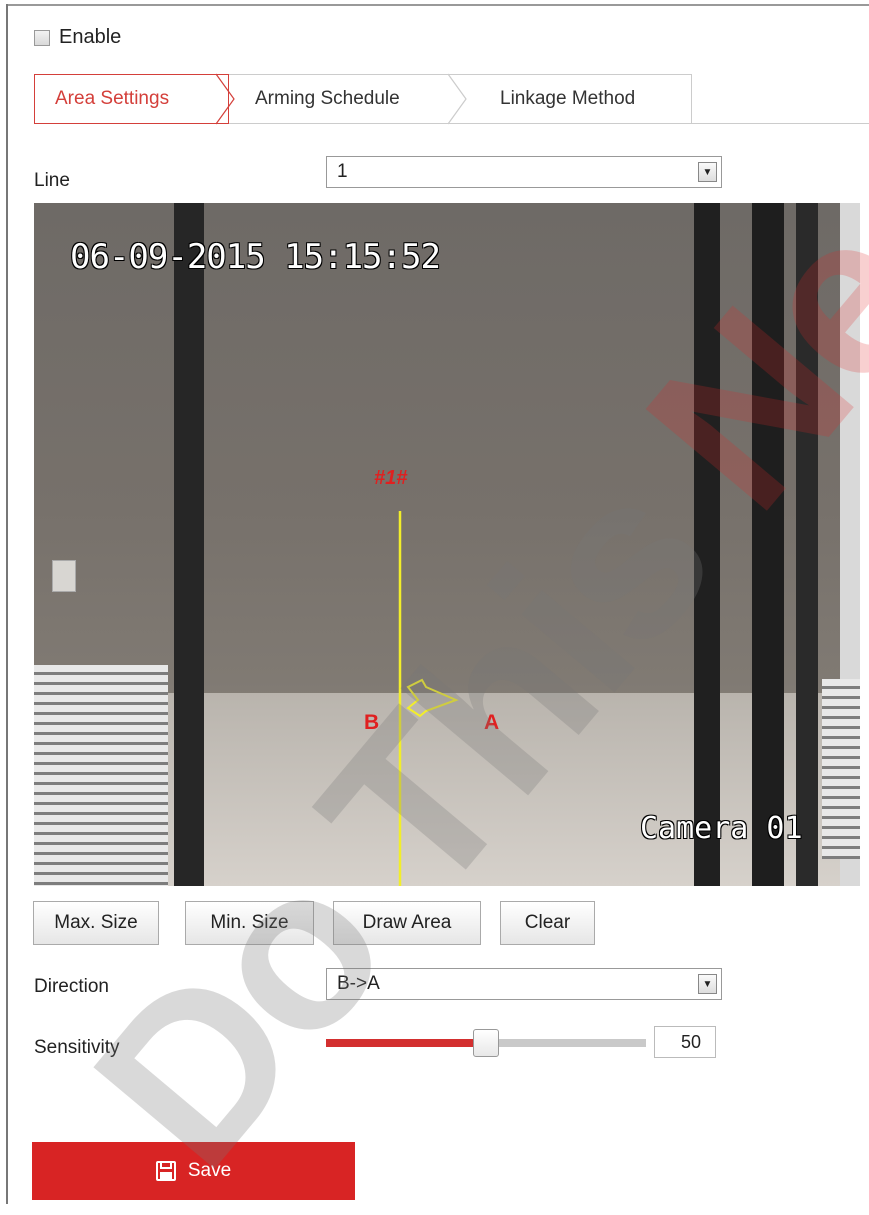 The height and width of the screenshot is (1215, 869). Describe the element at coordinates (52, 180) in the screenshot. I see `line-label: Line` at that location.